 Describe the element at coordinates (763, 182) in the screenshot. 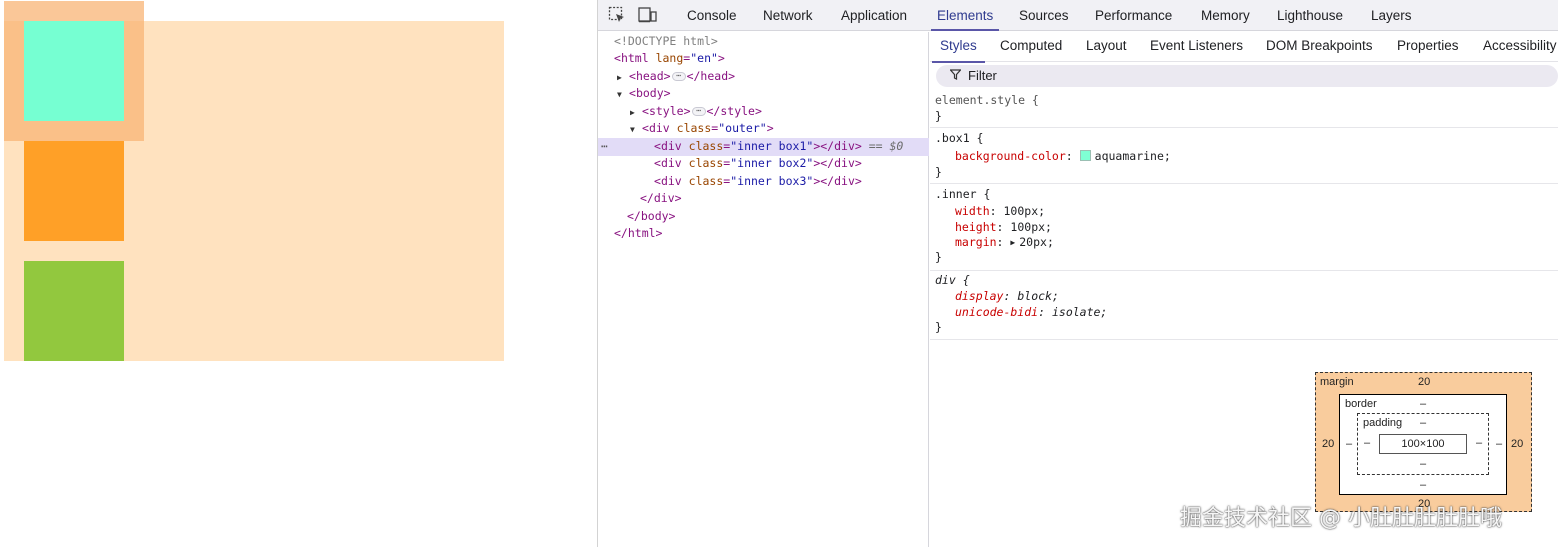

I see `dom-box3-node: <div class="inner box3"></div>` at that location.